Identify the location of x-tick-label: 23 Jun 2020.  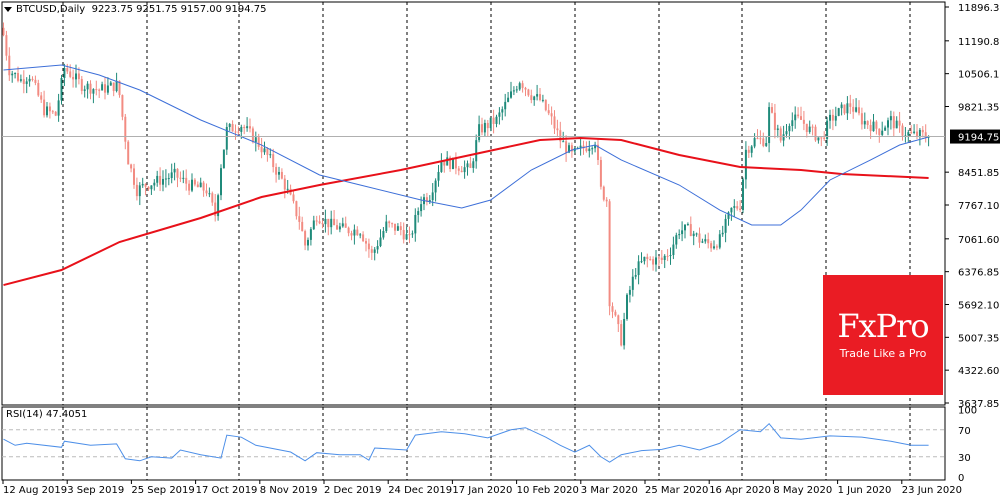
(932, 490).